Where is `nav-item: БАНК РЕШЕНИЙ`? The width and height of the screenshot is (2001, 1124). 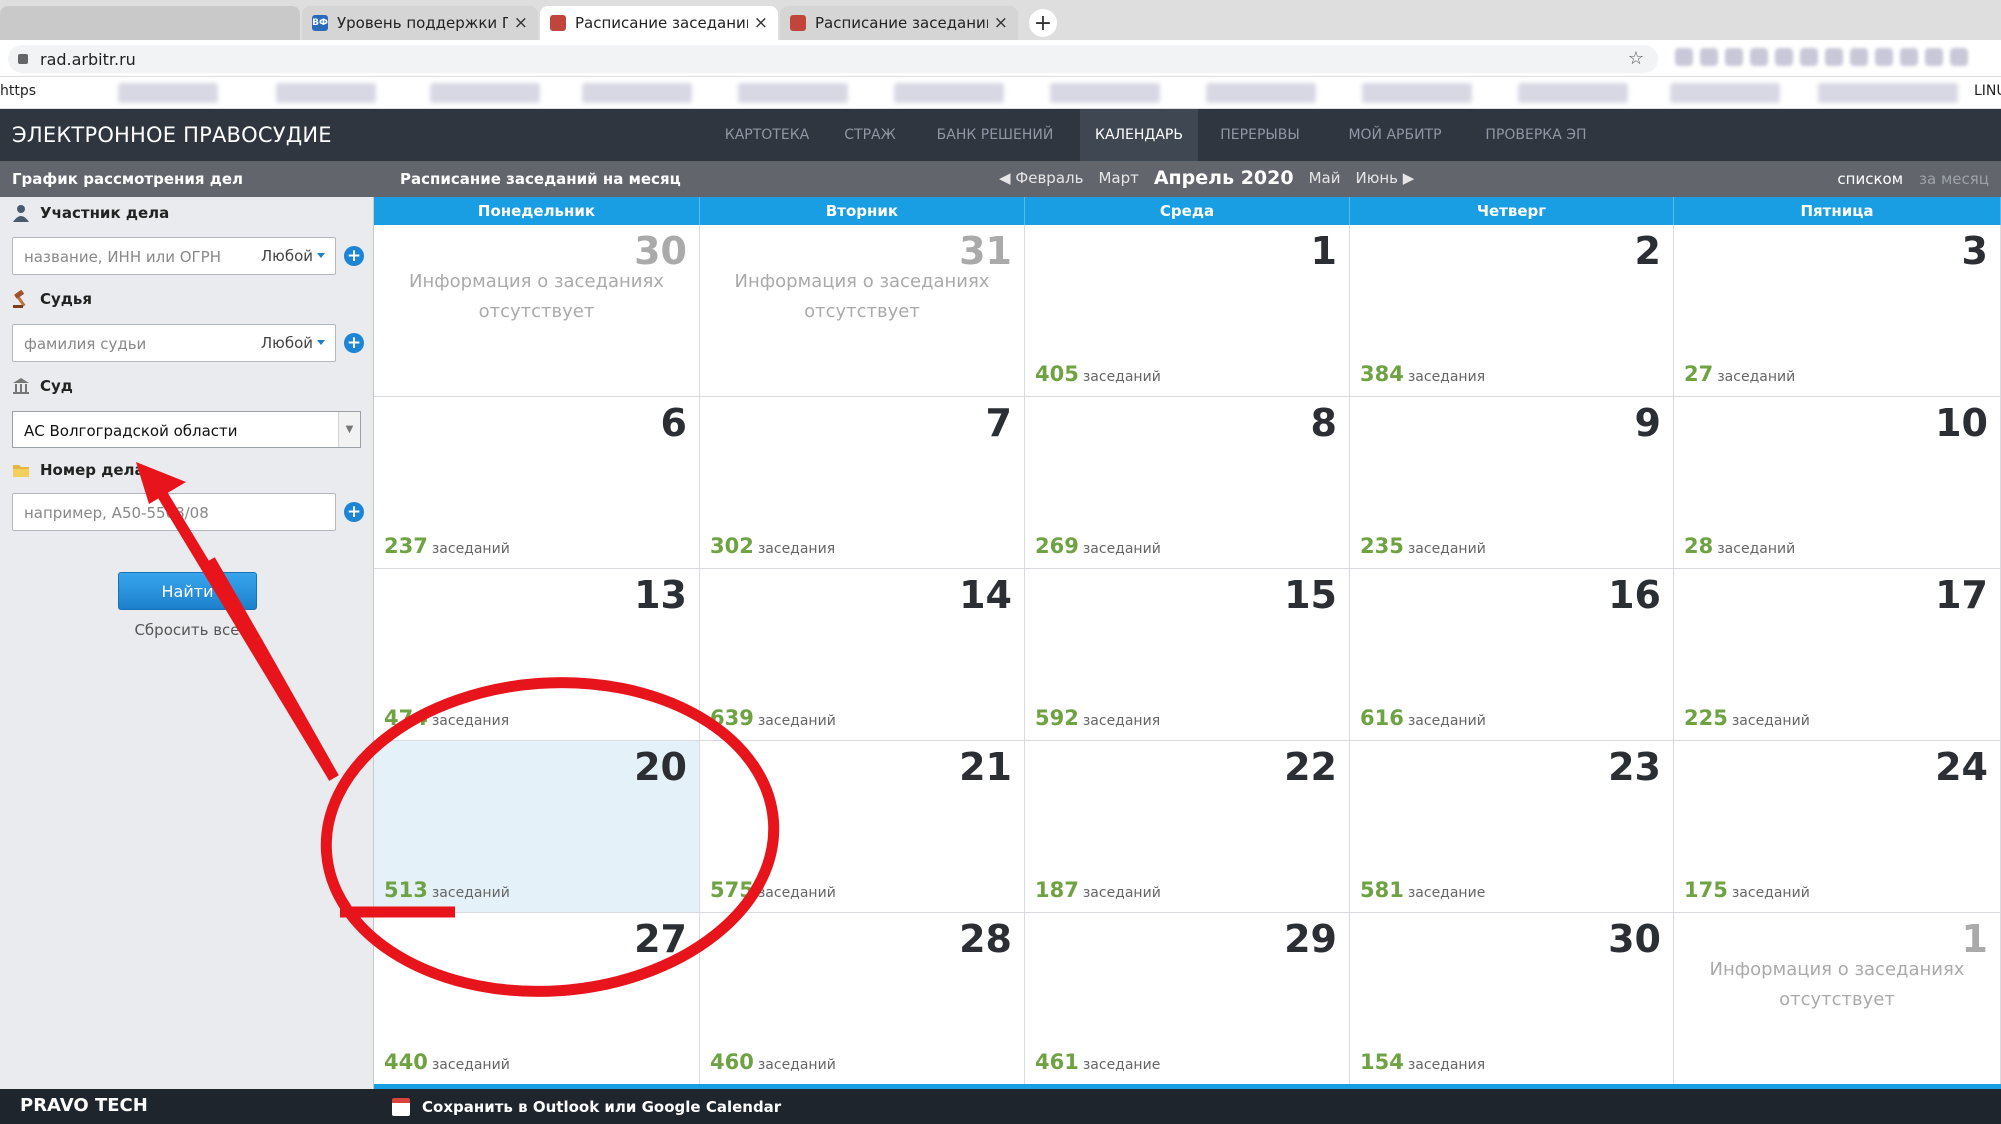 nav-item: БАНК РЕШЕНИЙ is located at coordinates (995, 135).